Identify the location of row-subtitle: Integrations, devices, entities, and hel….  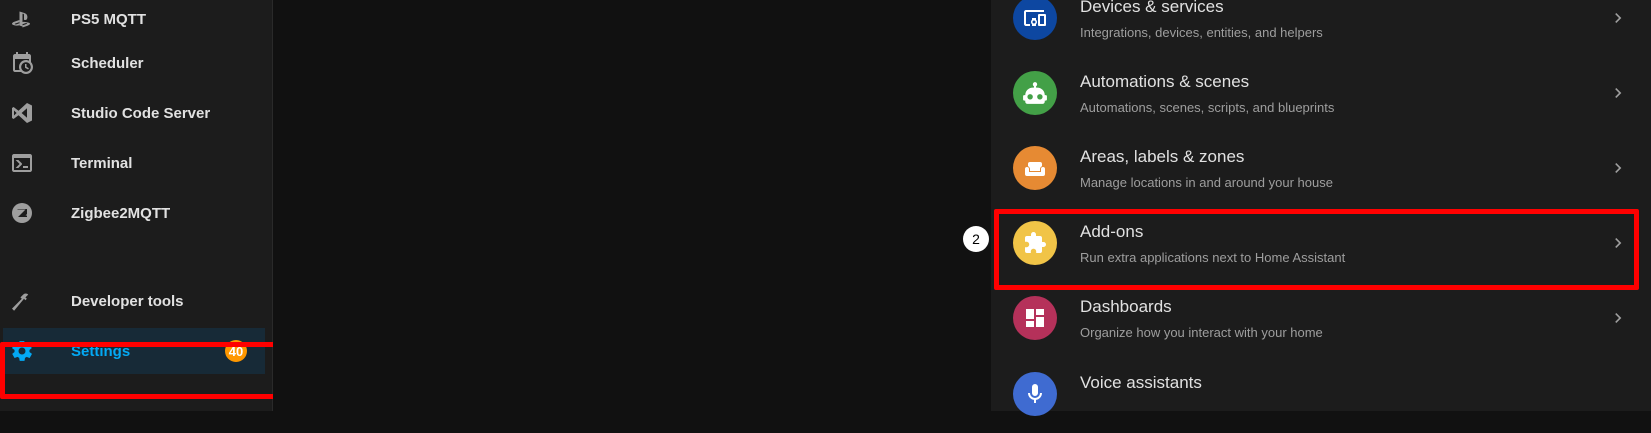
(1201, 32).